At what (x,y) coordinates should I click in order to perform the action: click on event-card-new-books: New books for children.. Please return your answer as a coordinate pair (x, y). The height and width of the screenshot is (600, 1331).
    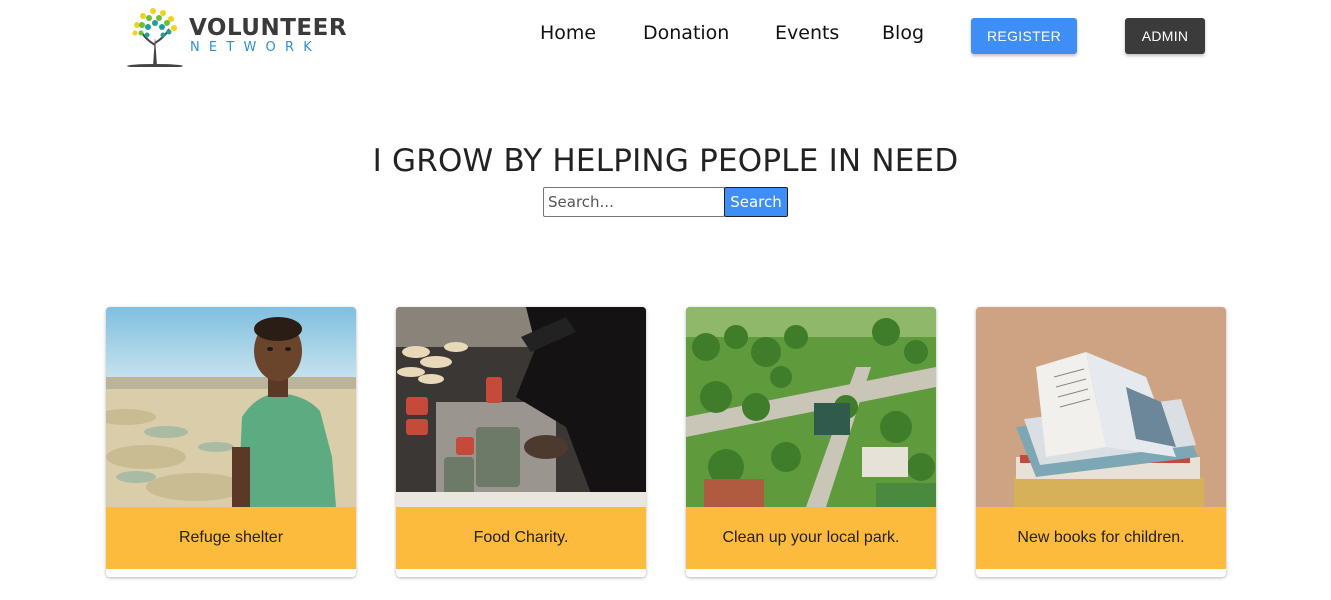
    Looking at the image, I should click on (1101, 442).